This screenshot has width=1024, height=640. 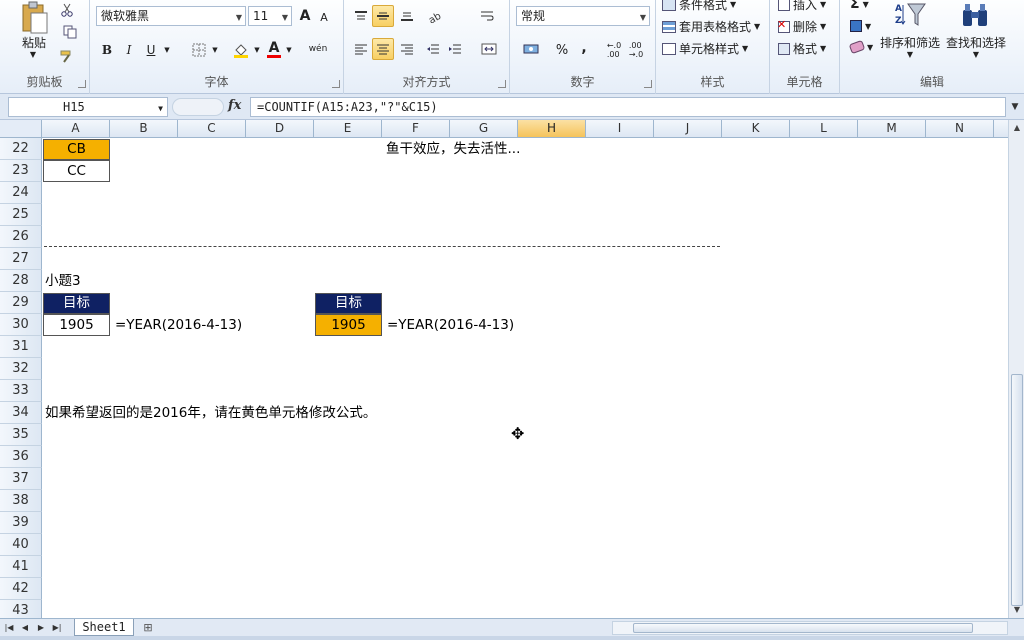 I want to click on column-header-e: E, so click(x=348, y=129).